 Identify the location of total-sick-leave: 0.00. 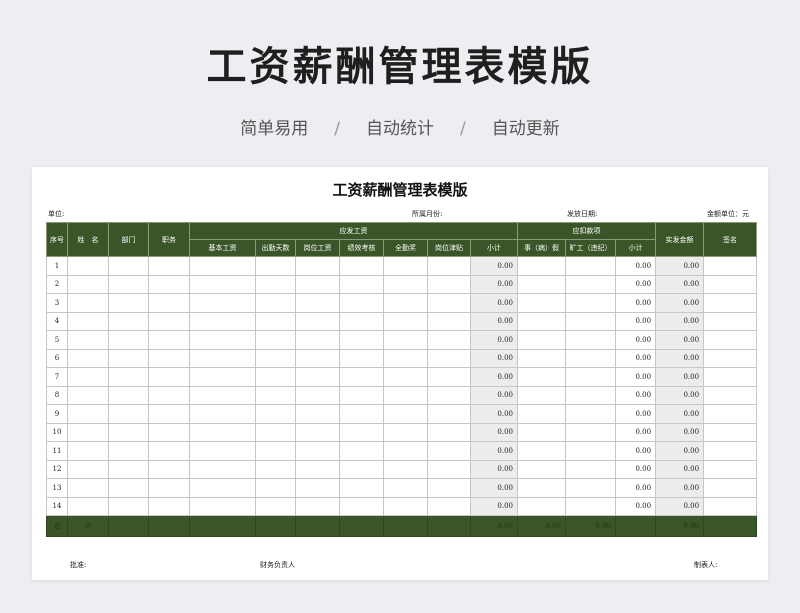
(542, 526).